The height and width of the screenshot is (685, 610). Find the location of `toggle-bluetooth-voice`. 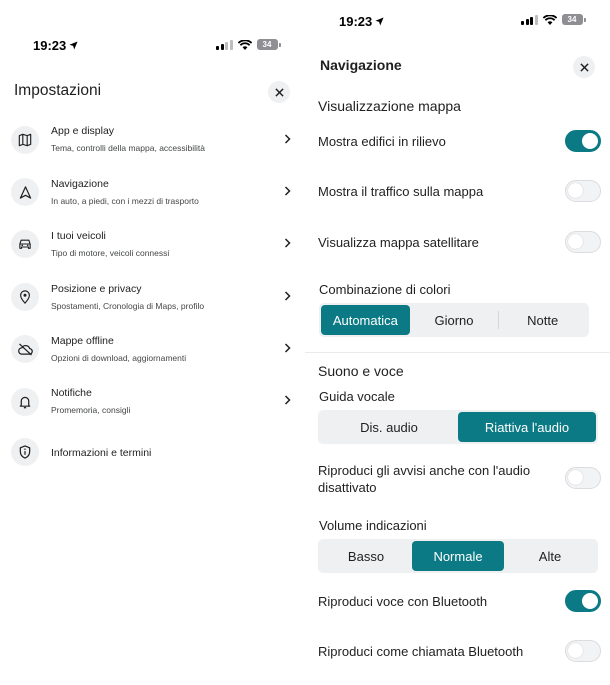

toggle-bluetooth-voice is located at coordinates (583, 601).